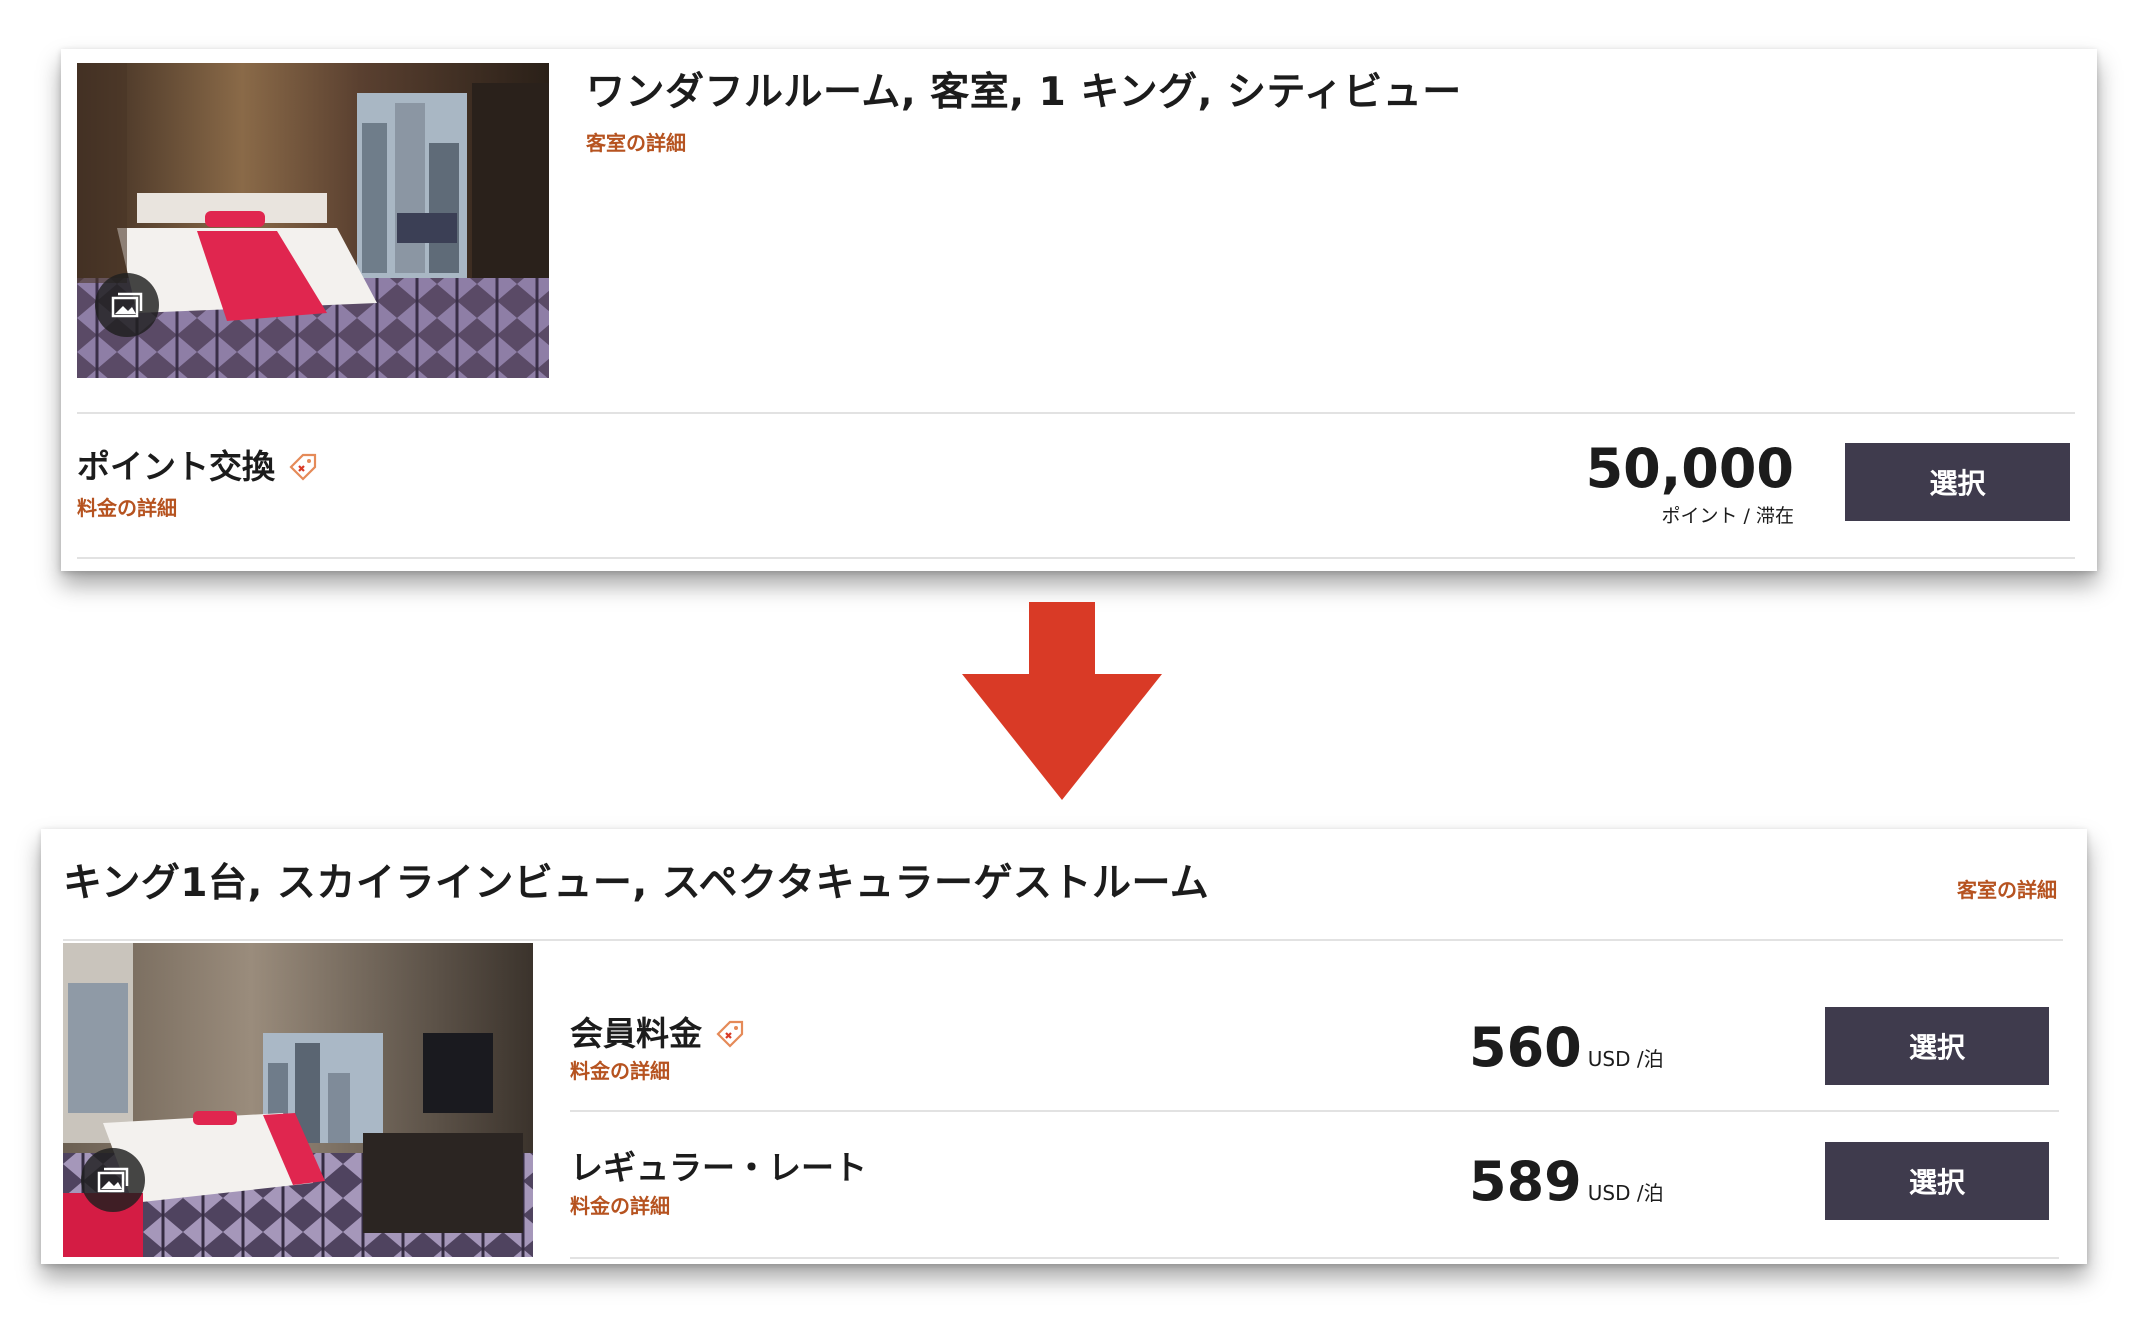  I want to click on rate-name-text: レギュラー・レート, so click(718, 1167).